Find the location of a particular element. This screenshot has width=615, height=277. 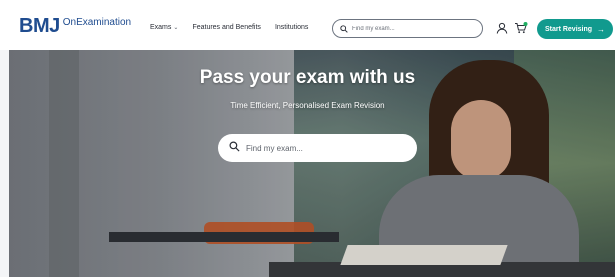

bmj-logo: BMJ OnExamination is located at coordinates (75, 26).